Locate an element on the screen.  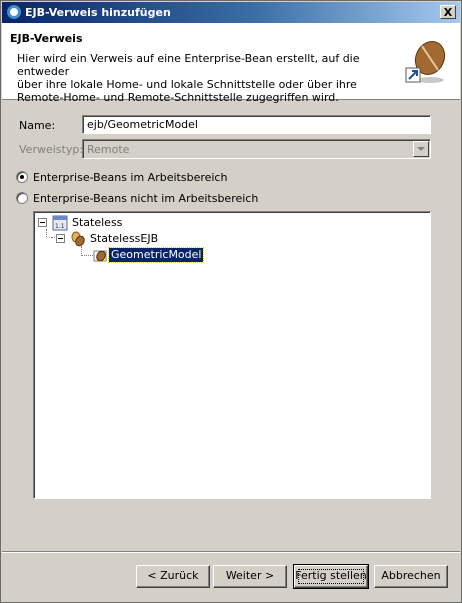
window-title: EJB-Verweis hinzufügen is located at coordinates (98, 12).